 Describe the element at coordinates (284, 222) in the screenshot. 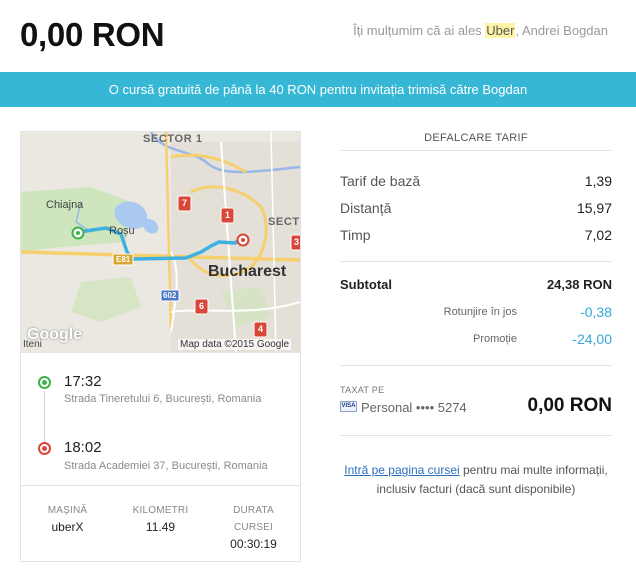

I see `map-label-sector-partial: SECTO` at that location.